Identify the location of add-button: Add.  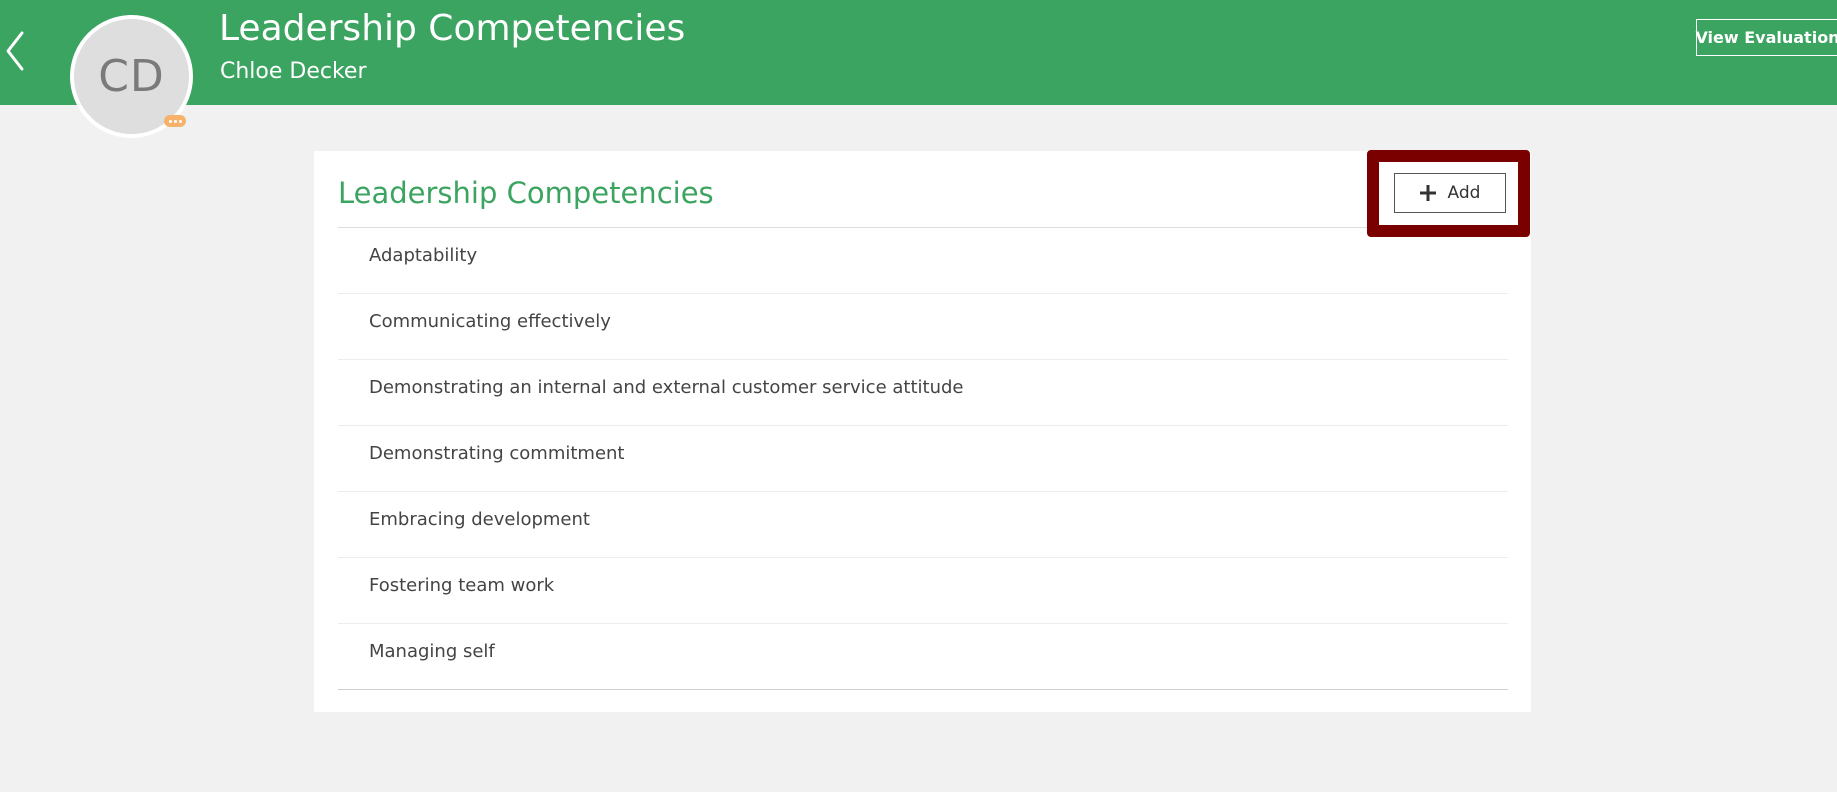
(1450, 193).